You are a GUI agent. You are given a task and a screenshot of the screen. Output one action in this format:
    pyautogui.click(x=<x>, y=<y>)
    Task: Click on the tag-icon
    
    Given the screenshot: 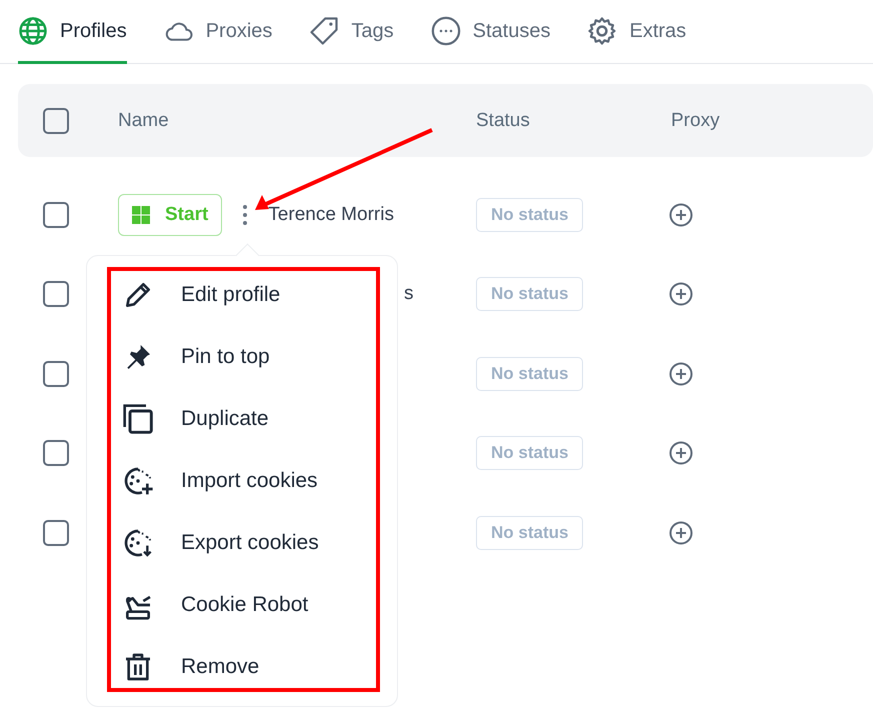 What is the action you would take?
    pyautogui.click(x=324, y=31)
    